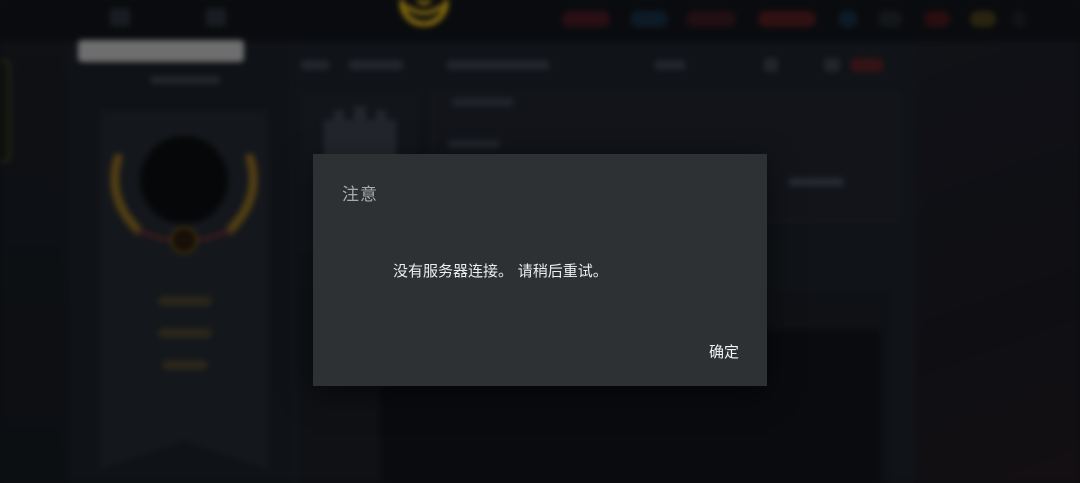 The height and width of the screenshot is (483, 1080). I want to click on dialog-title: 注意, so click(360, 195).